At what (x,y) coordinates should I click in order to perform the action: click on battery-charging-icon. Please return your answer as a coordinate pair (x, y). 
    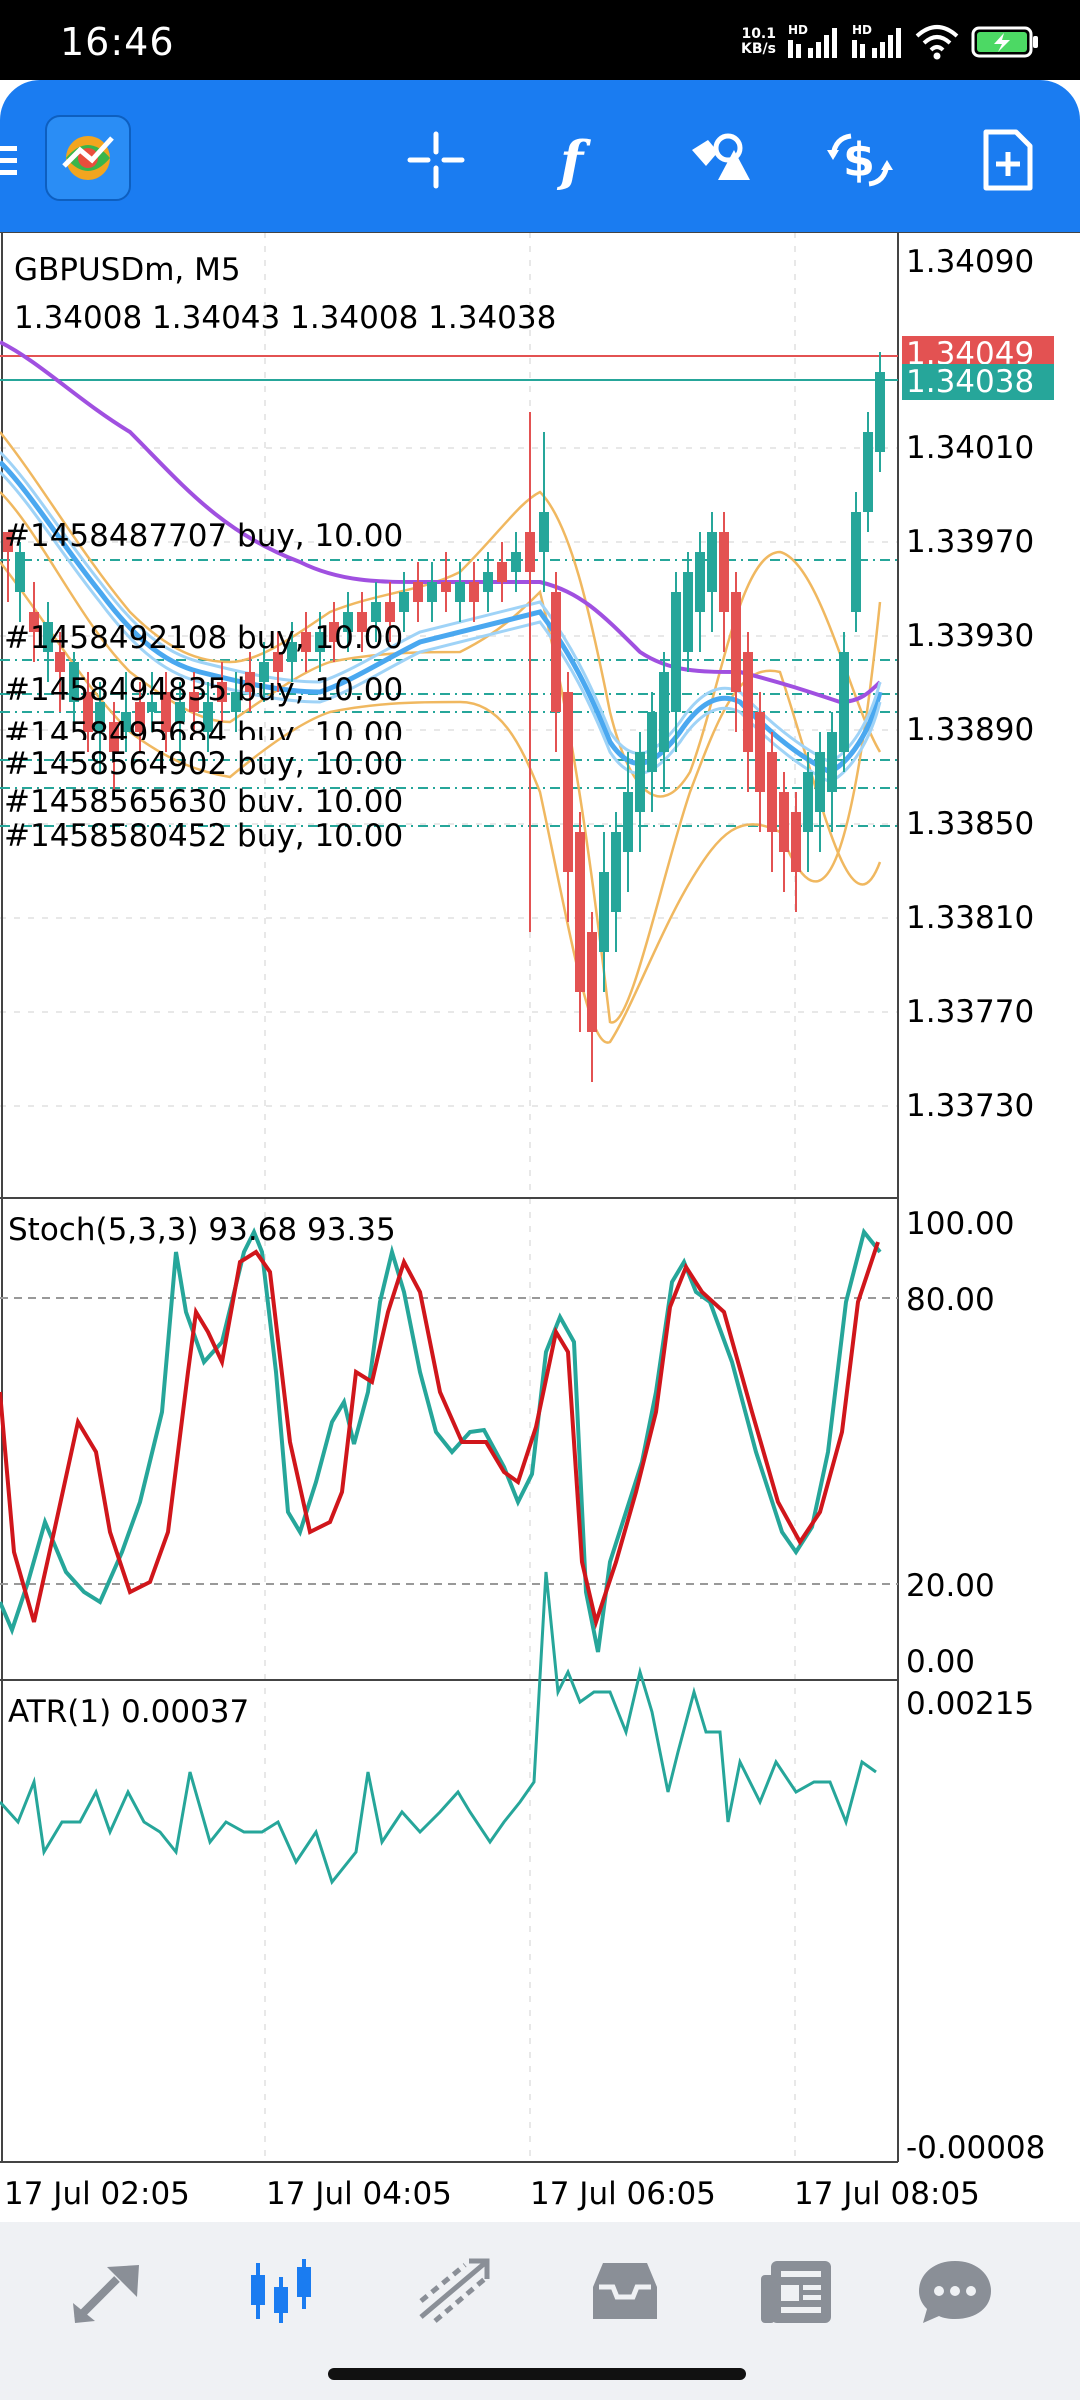
    Looking at the image, I should click on (1004, 42).